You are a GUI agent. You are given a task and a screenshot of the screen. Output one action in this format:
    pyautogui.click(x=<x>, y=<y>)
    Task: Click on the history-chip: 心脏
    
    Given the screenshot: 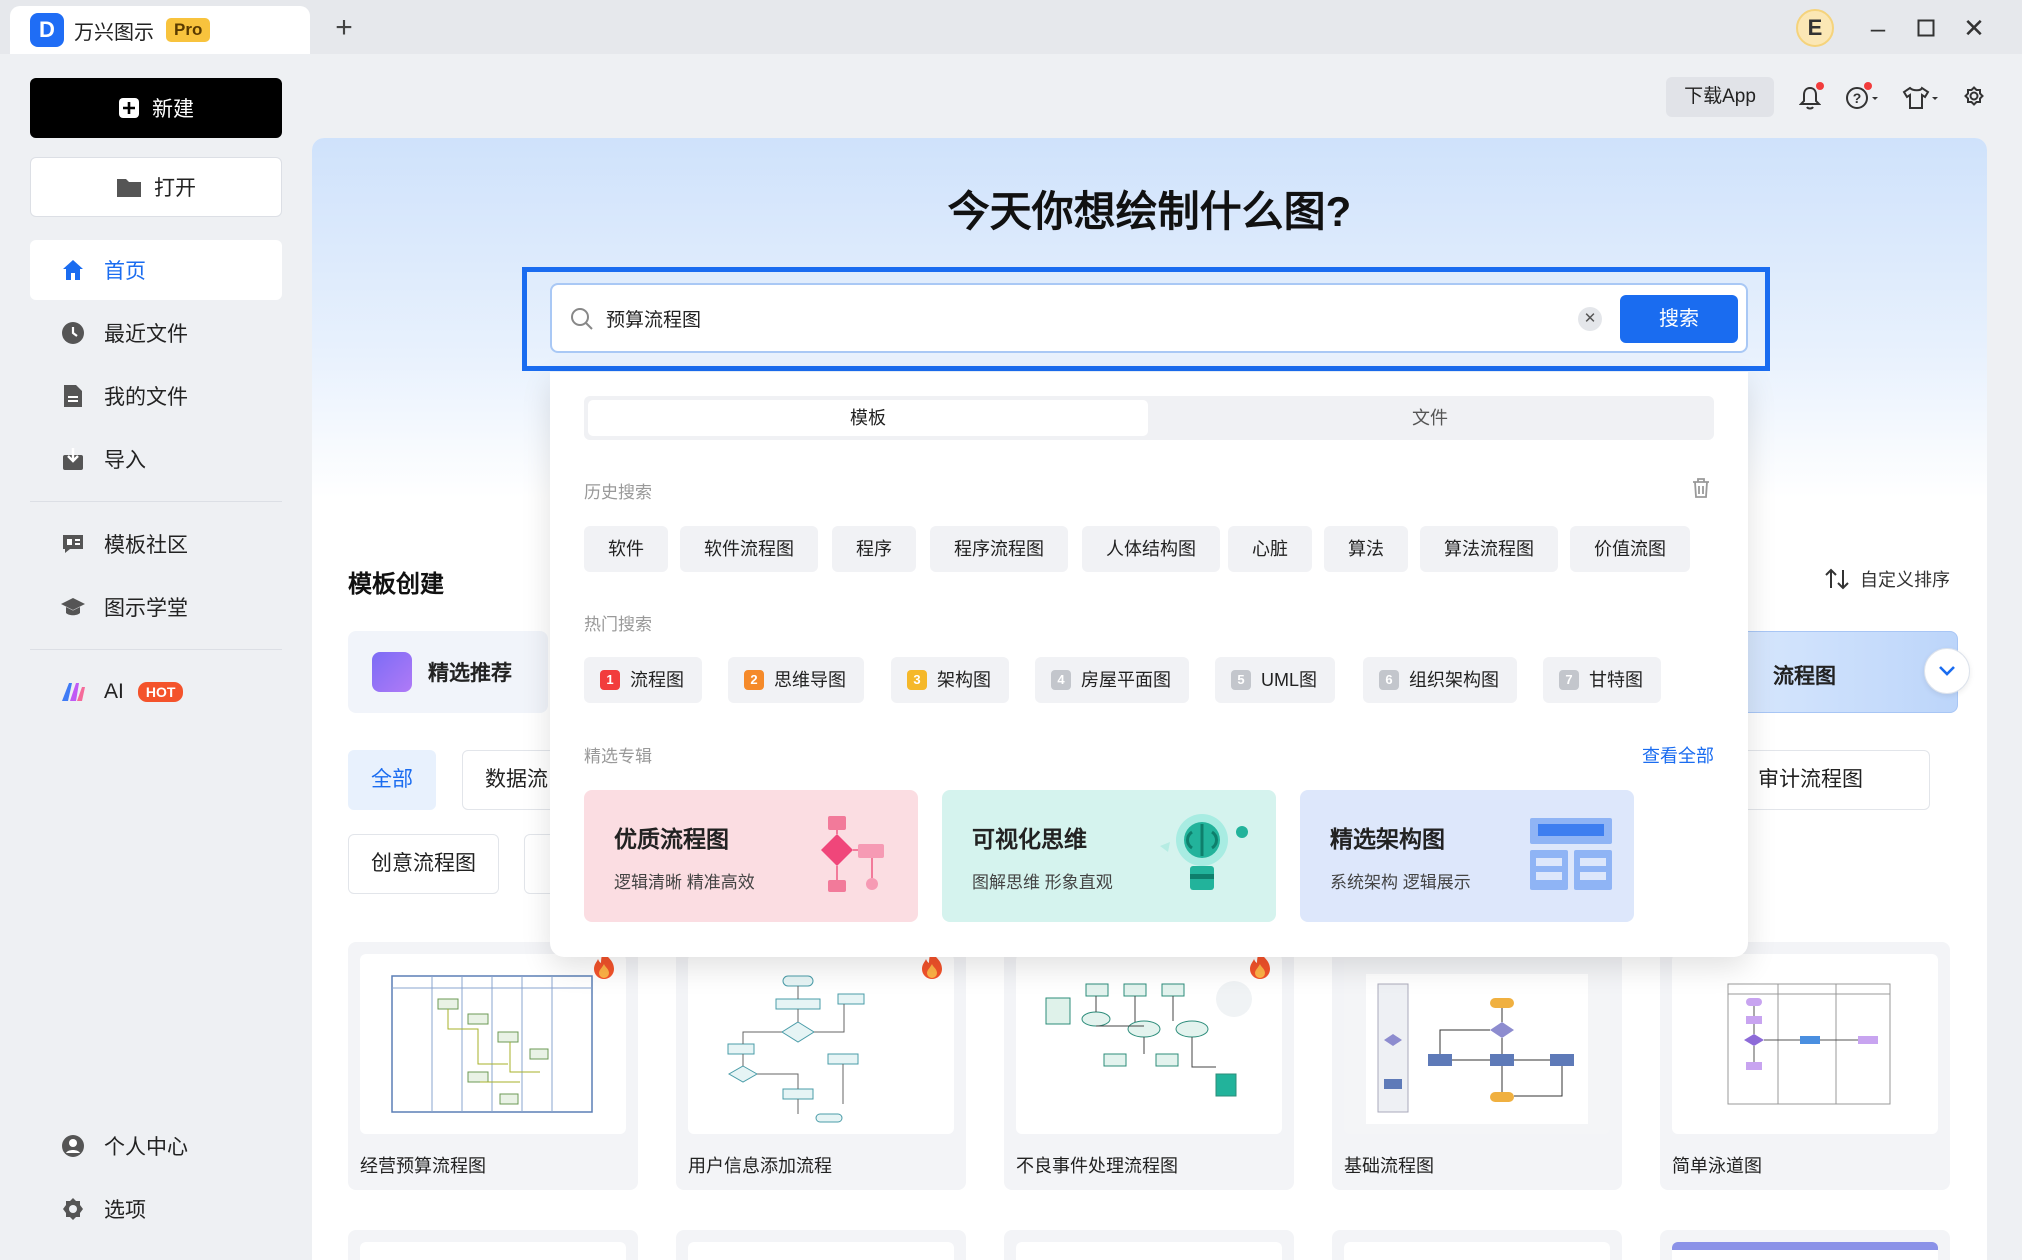 What is the action you would take?
    pyautogui.click(x=1270, y=549)
    